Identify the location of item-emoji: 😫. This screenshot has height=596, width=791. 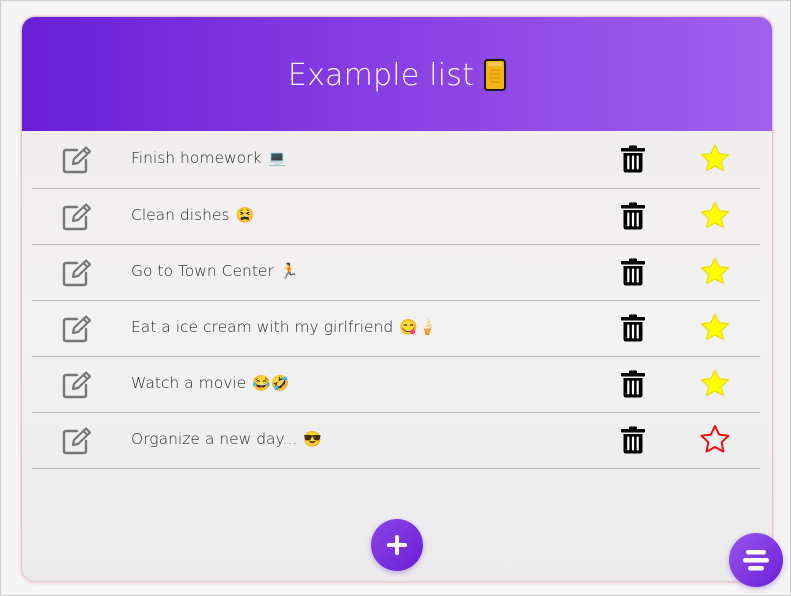
(245, 215).